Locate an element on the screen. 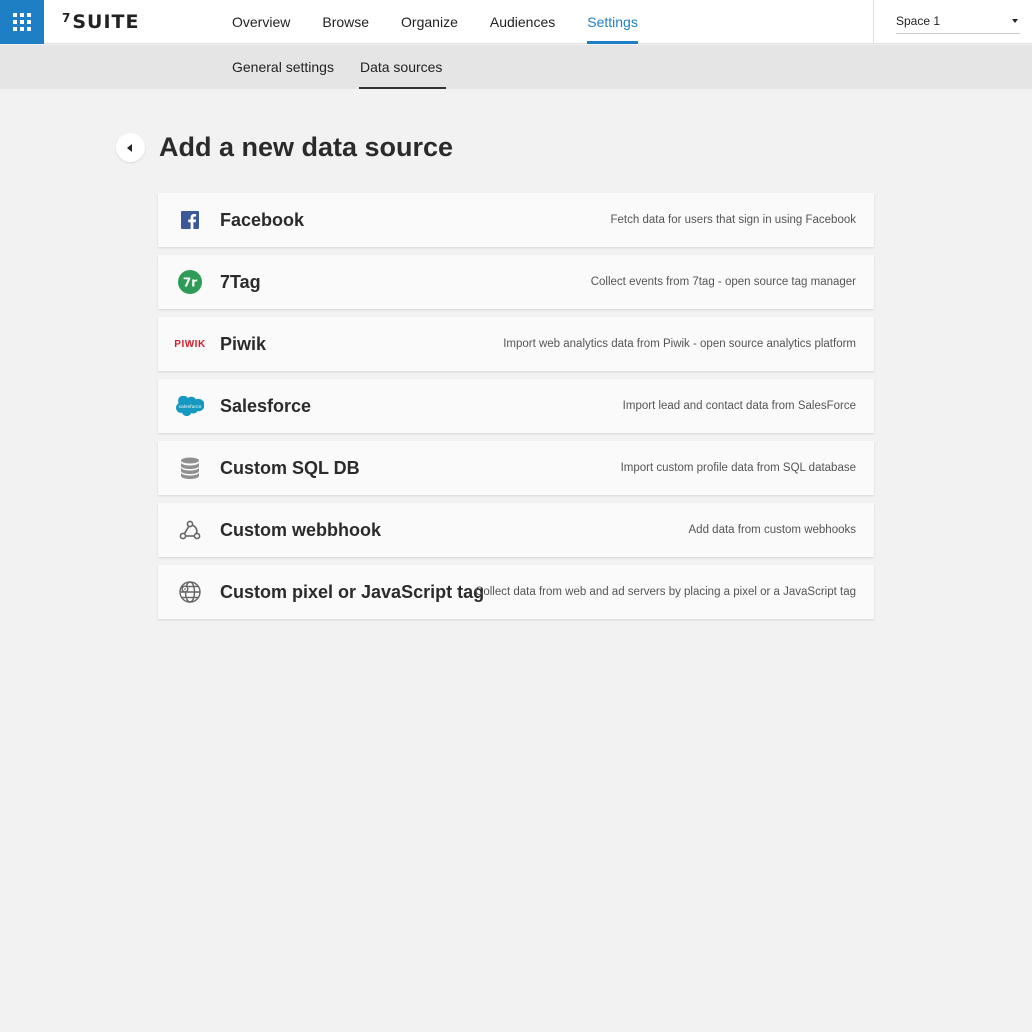  page-title: Add a new data source is located at coordinates (306, 147).